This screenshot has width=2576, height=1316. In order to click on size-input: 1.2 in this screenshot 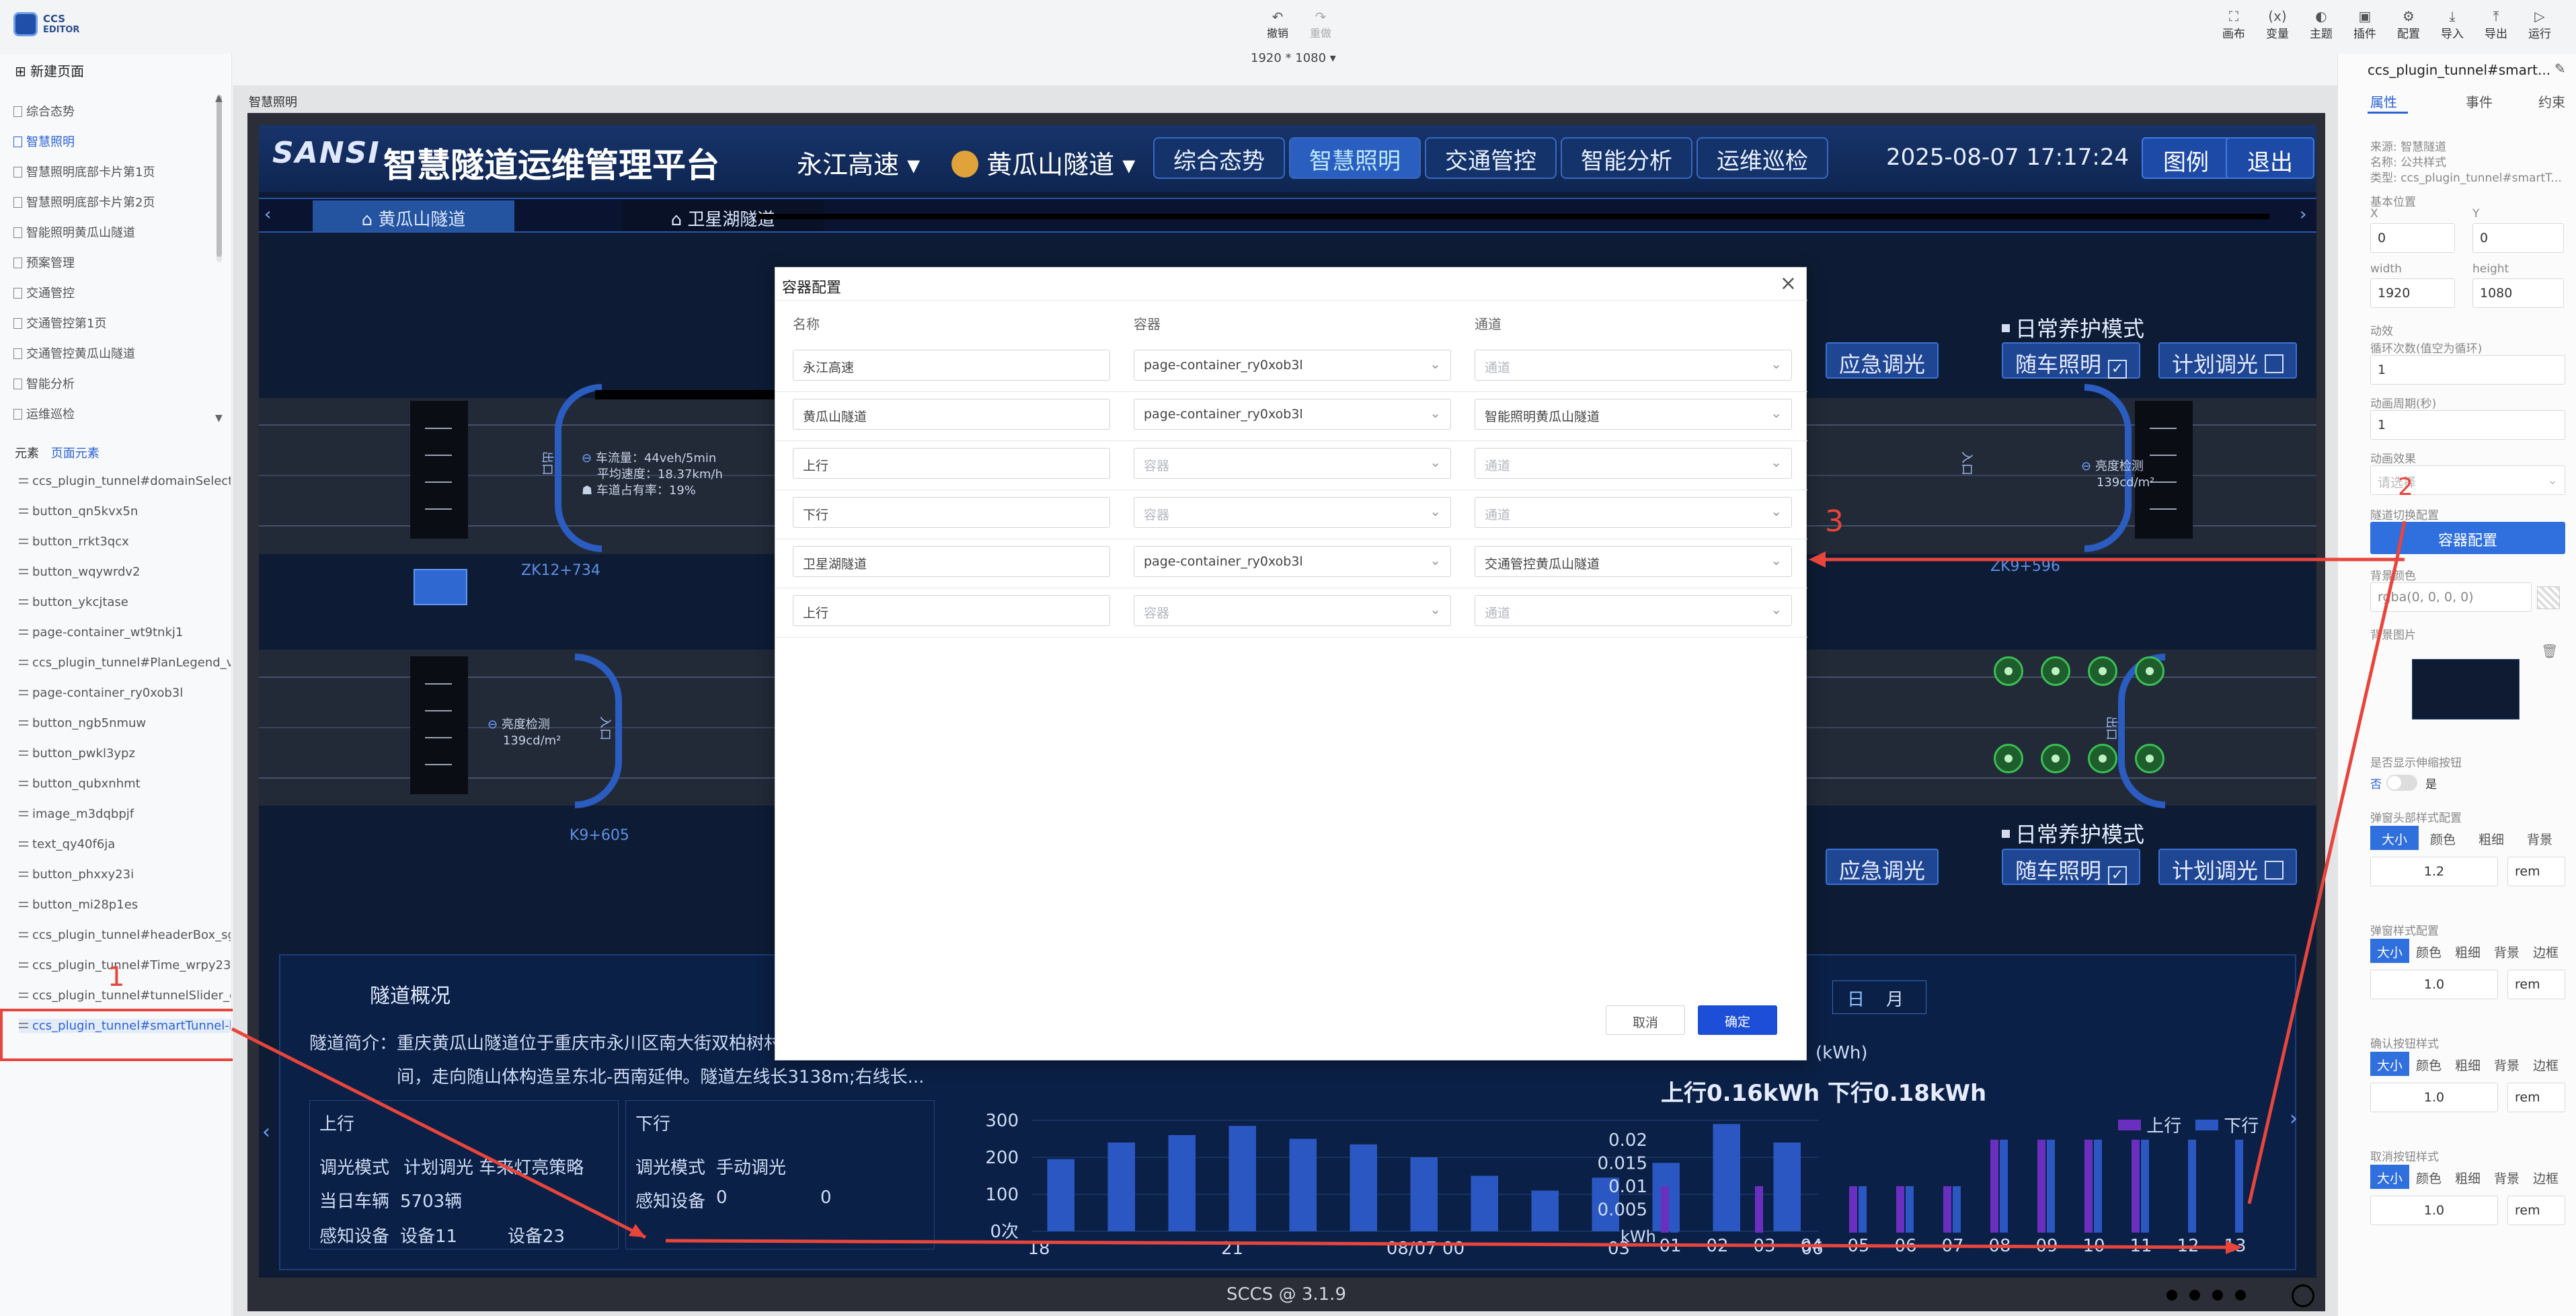, I will do `click(2434, 872)`.